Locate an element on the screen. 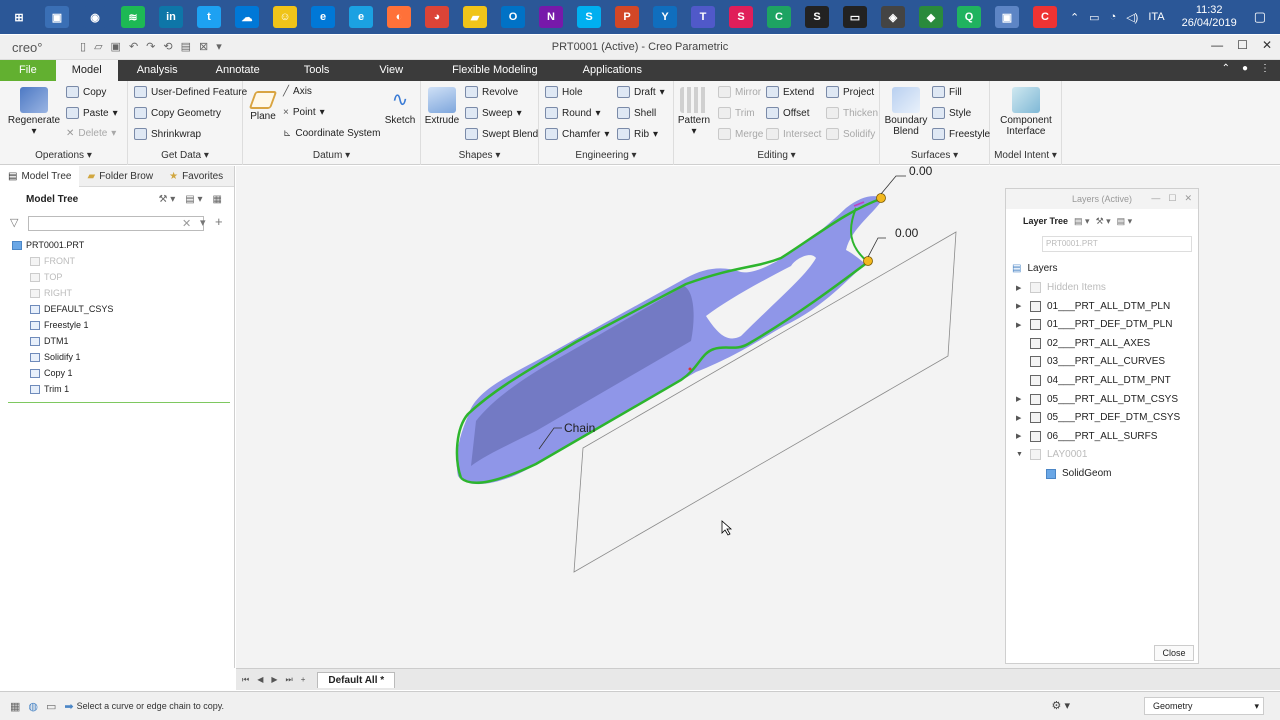  sweep-button: Sweep ▾ is located at coordinates (493, 113).